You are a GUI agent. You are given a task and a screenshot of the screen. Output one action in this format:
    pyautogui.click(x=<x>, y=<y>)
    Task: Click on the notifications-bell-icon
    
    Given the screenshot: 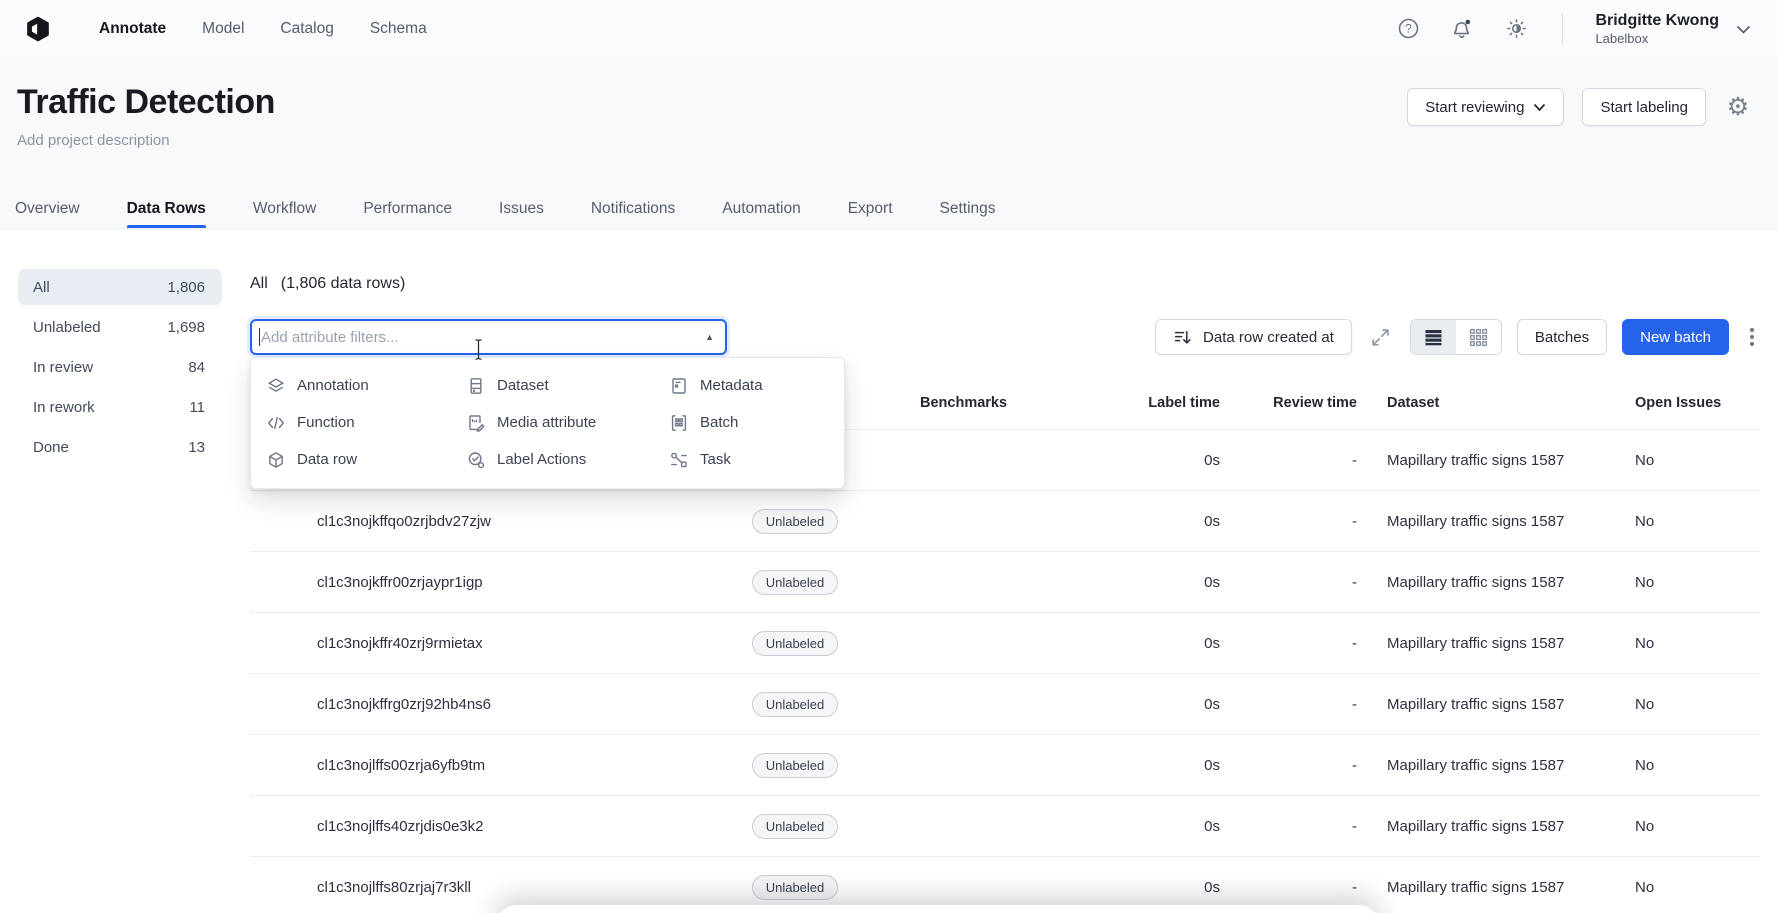 What is the action you would take?
    pyautogui.click(x=1462, y=29)
    